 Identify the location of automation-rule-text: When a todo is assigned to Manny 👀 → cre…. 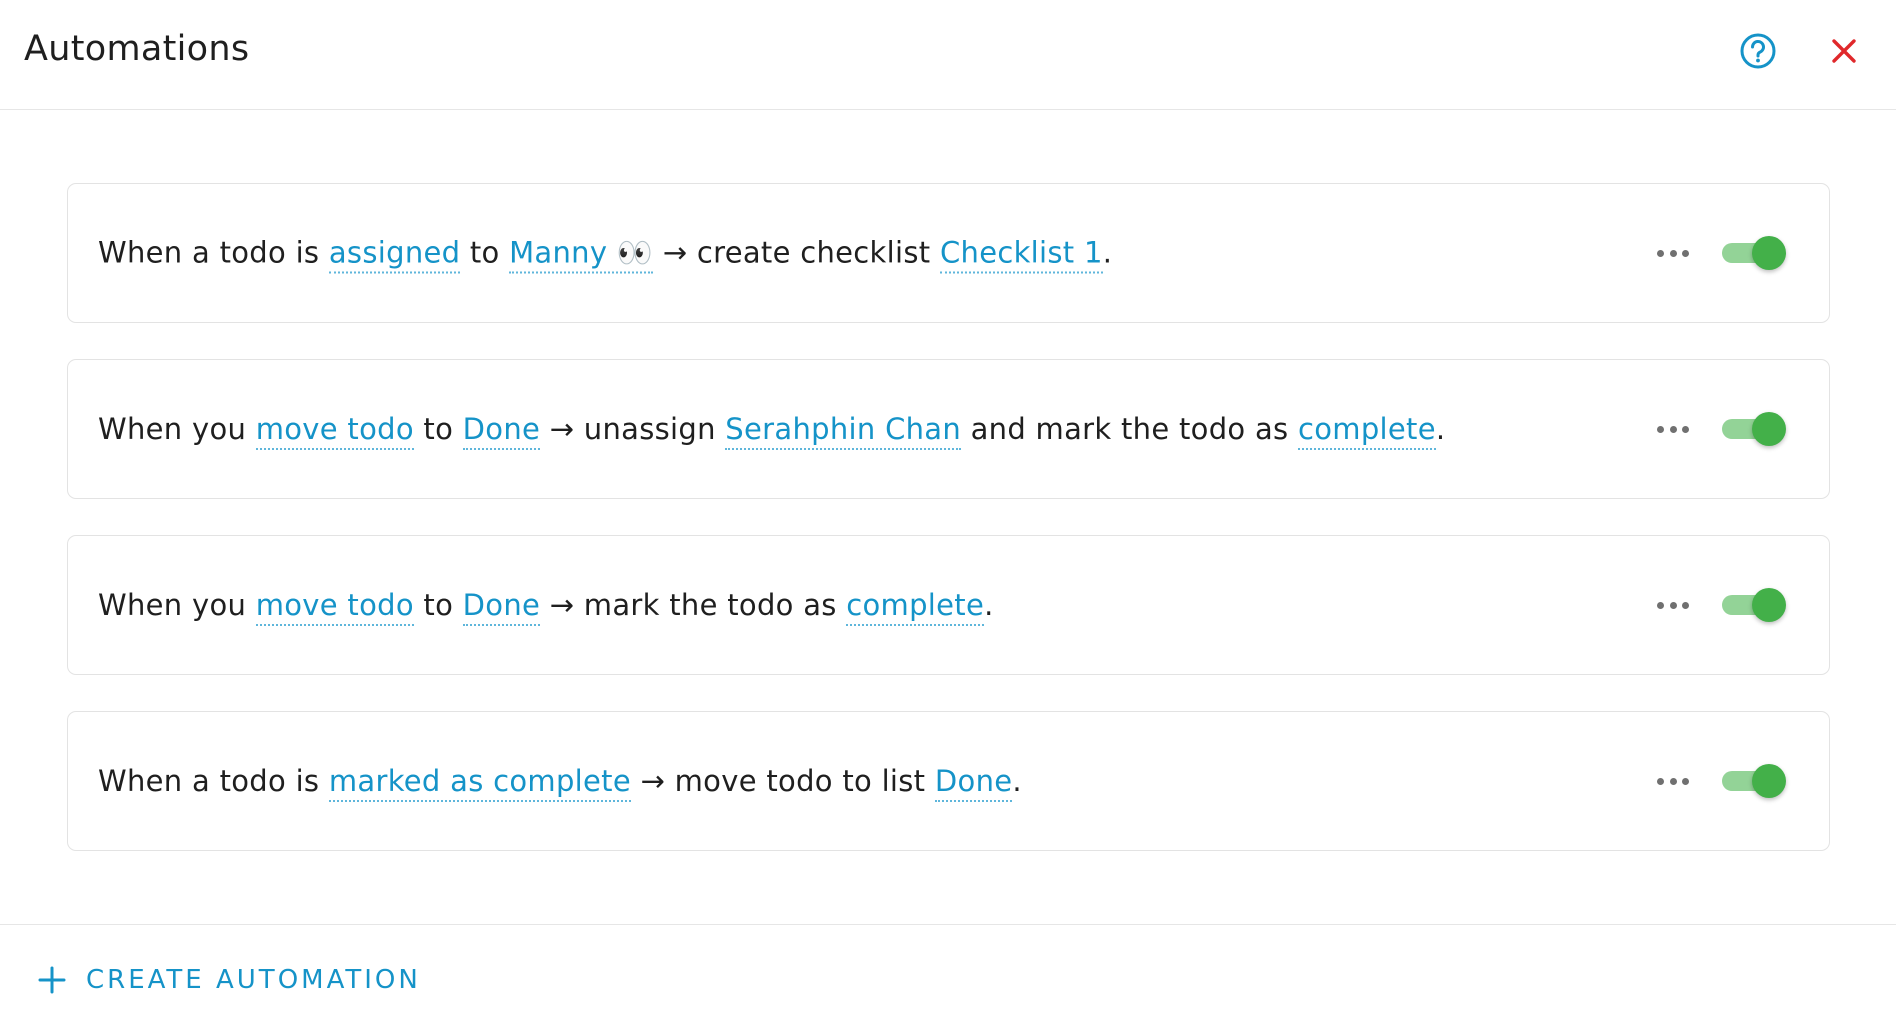
(605, 254).